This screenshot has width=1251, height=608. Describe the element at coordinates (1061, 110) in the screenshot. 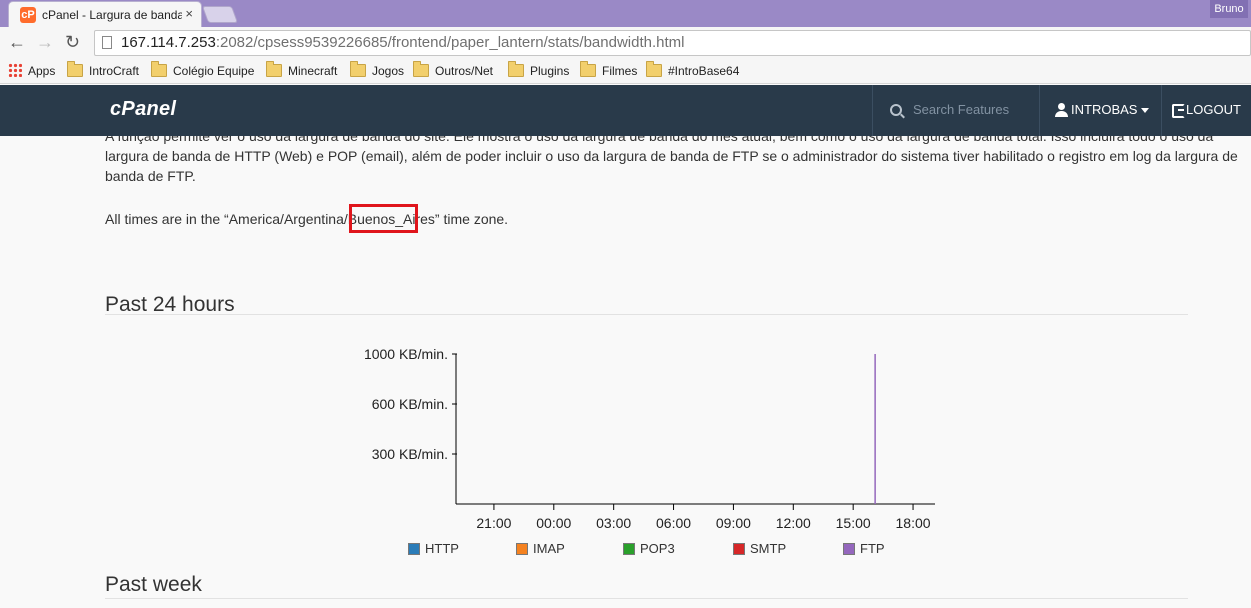

I see `user-icon` at that location.